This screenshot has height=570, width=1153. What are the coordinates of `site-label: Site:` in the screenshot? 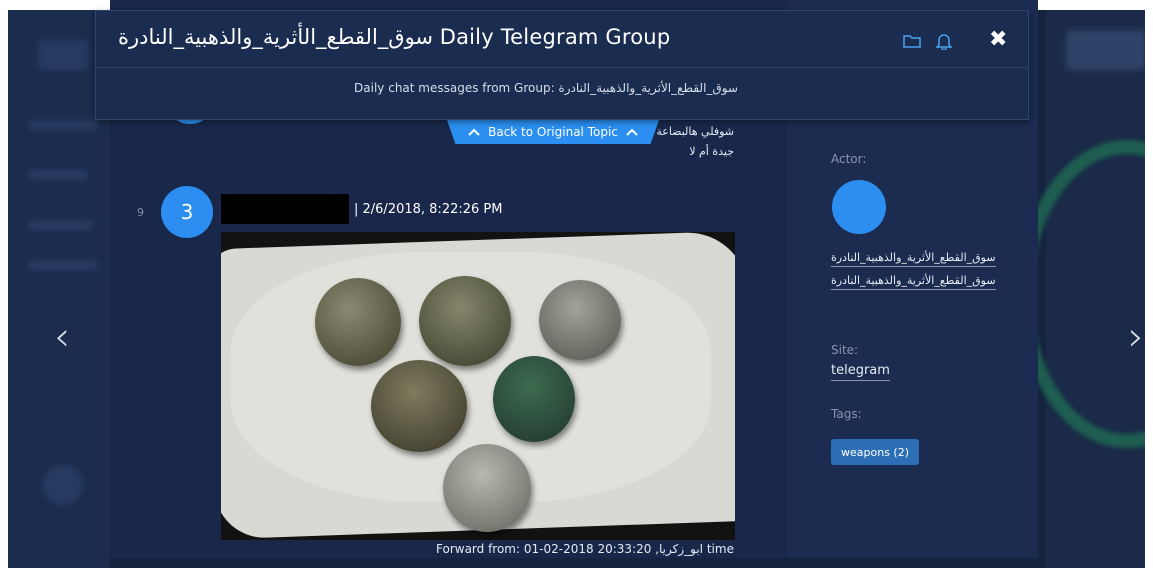 It's located at (845, 350).